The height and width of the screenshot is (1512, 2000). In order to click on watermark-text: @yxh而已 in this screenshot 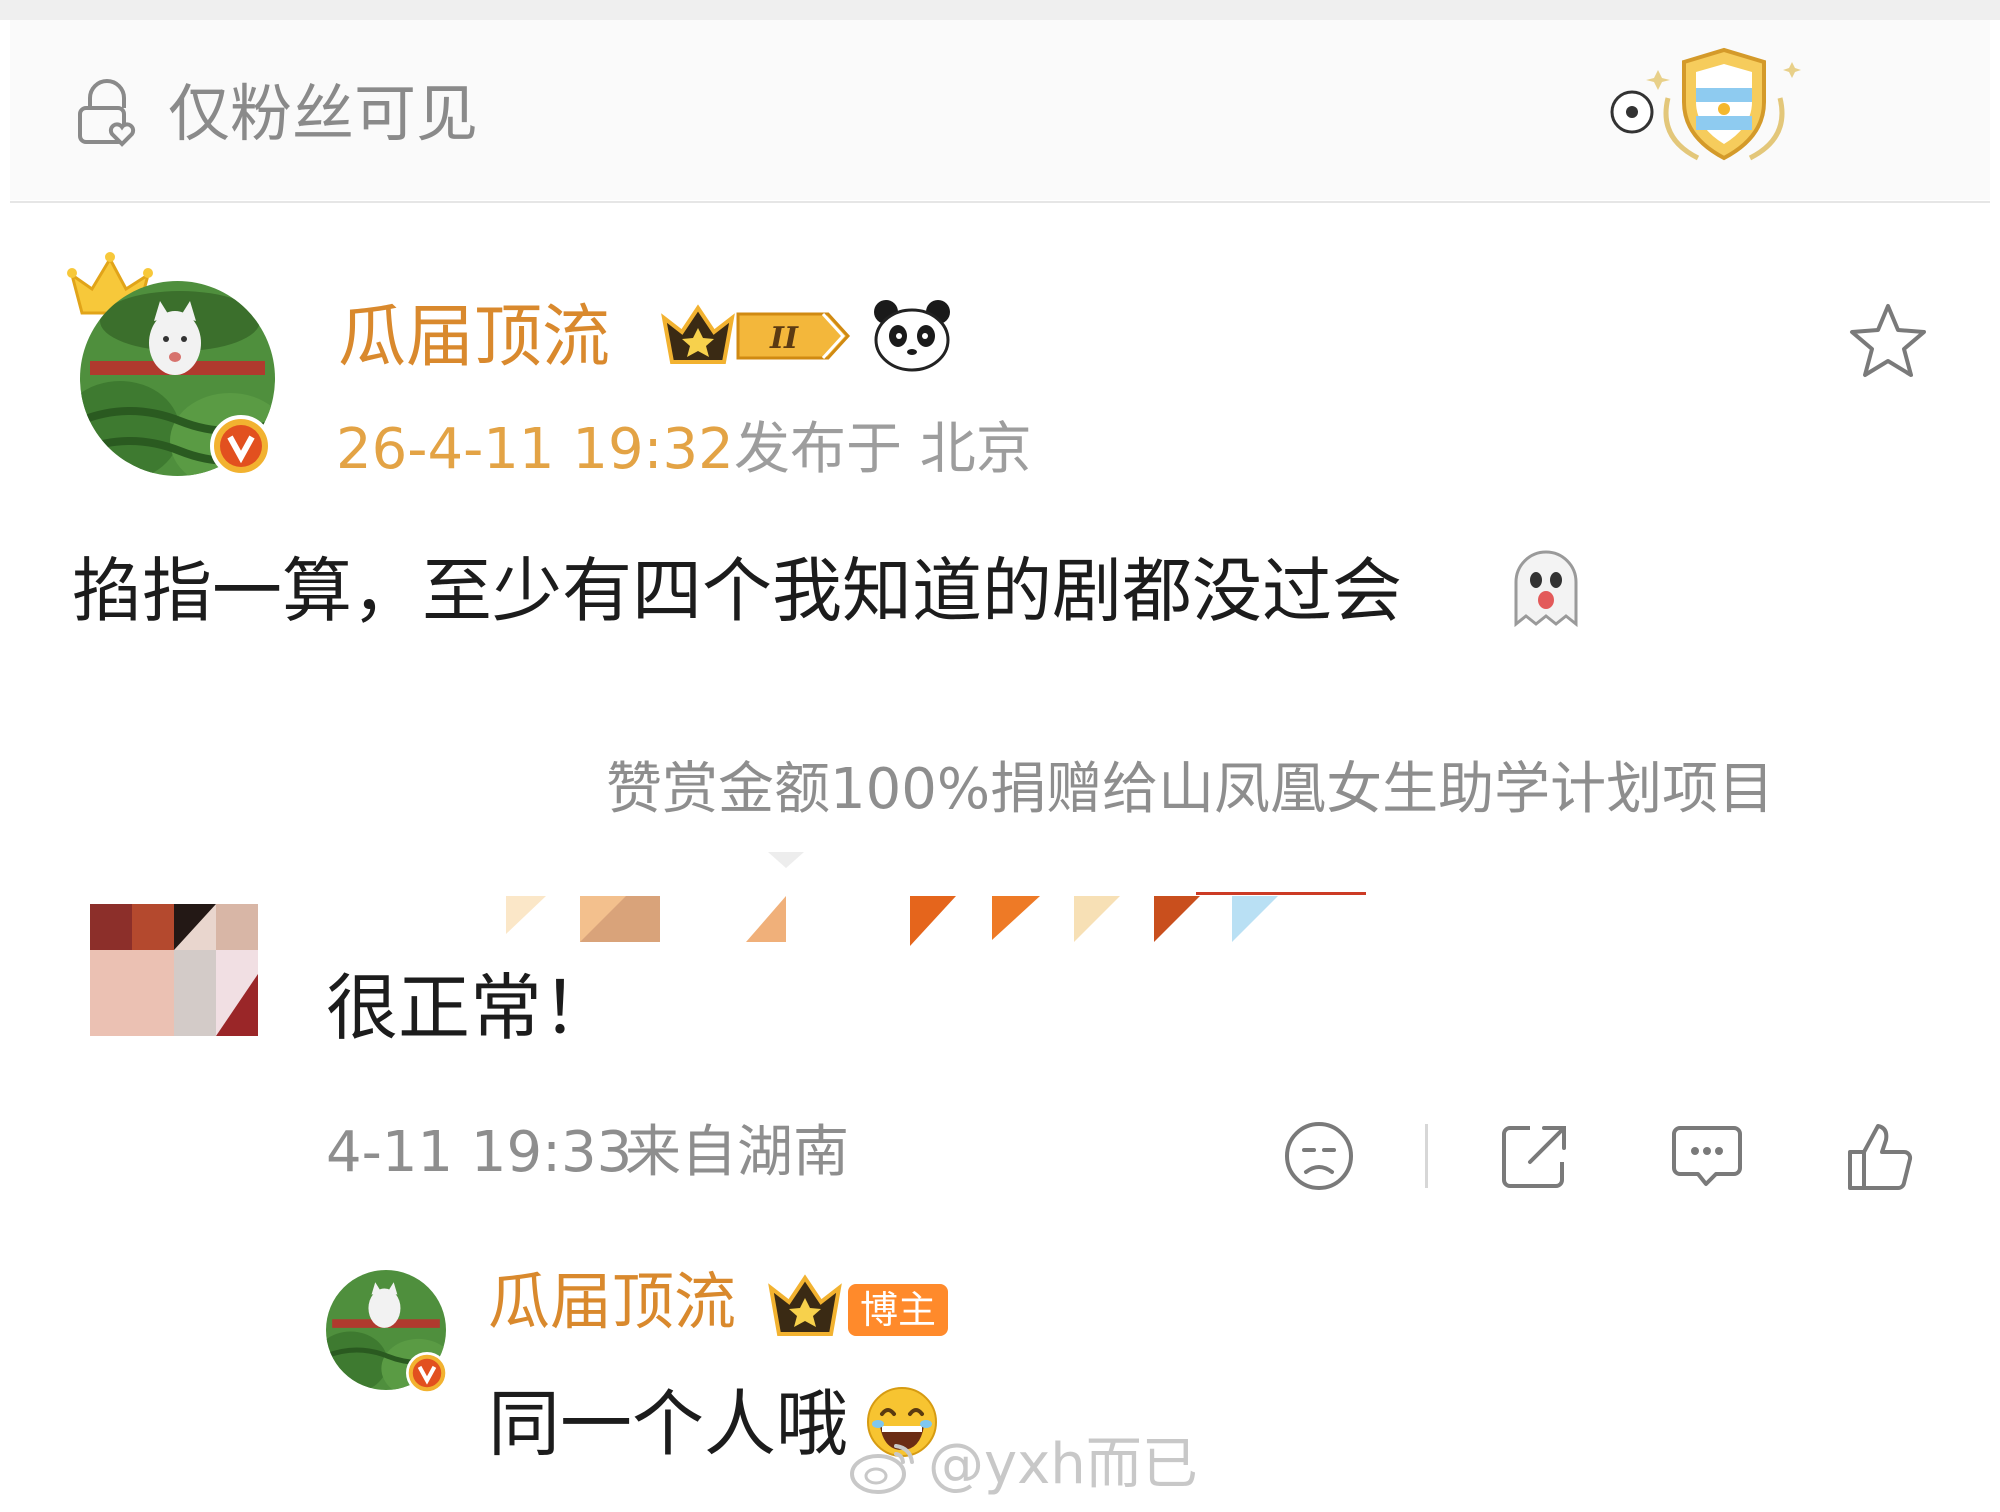, I will do `click(1063, 1464)`.